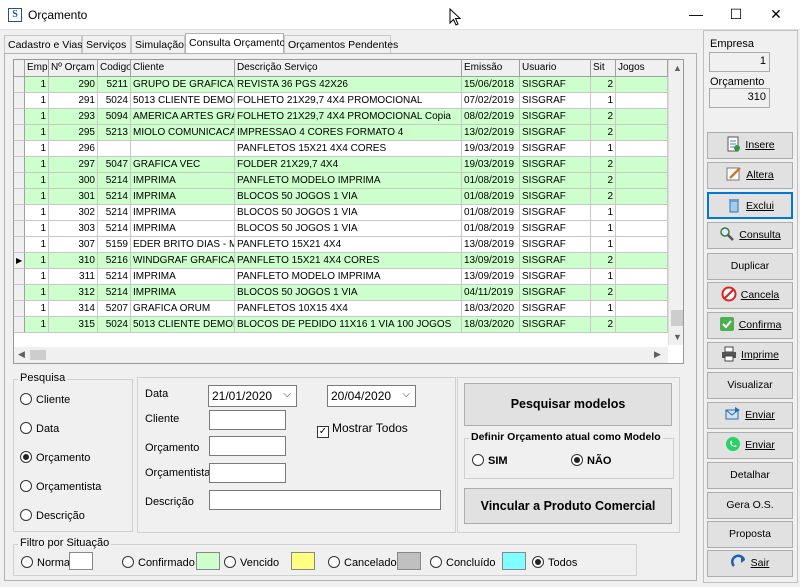  Describe the element at coordinates (247, 420) in the screenshot. I see `cliente-input` at that location.